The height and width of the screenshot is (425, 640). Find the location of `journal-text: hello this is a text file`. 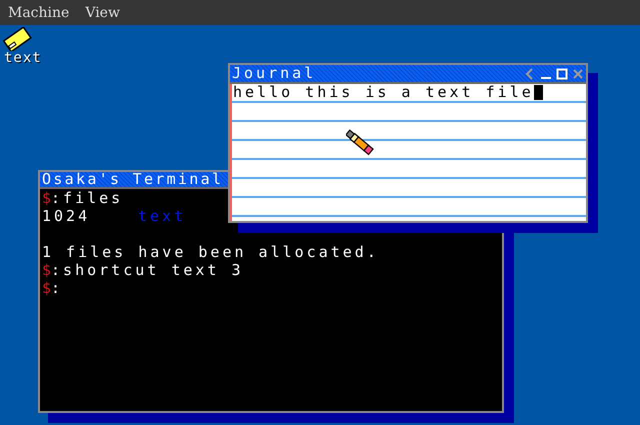

journal-text: hello this is a text file is located at coordinates (383, 92).